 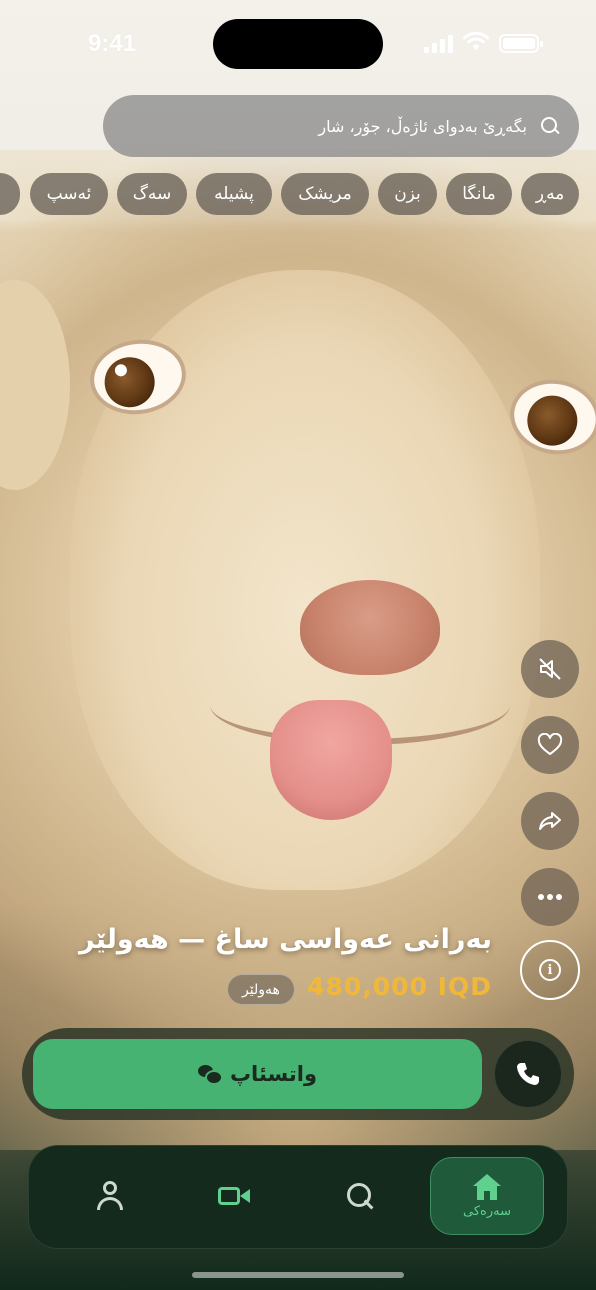 What do you see at coordinates (487, 1211) in the screenshot?
I see `tab-home-label: سەرەکی` at bounding box center [487, 1211].